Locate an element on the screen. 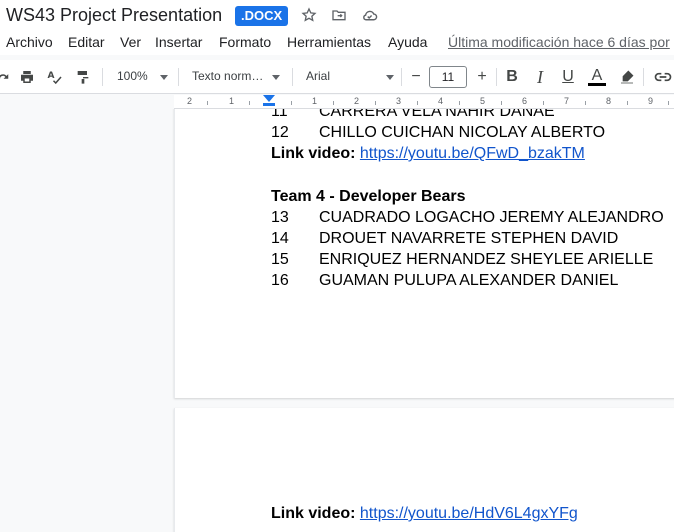  decrease-font-size-icon: − is located at coordinates (416, 77).